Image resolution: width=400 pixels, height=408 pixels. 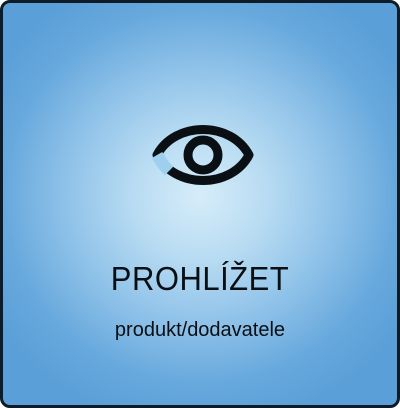 What do you see at coordinates (203, 155) in the screenshot?
I see `eye-icon` at bounding box center [203, 155].